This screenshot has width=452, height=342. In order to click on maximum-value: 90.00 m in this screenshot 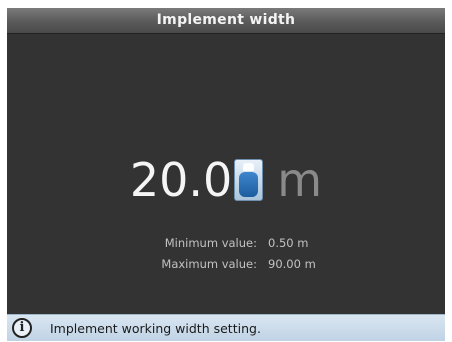, I will do `click(292, 264)`.